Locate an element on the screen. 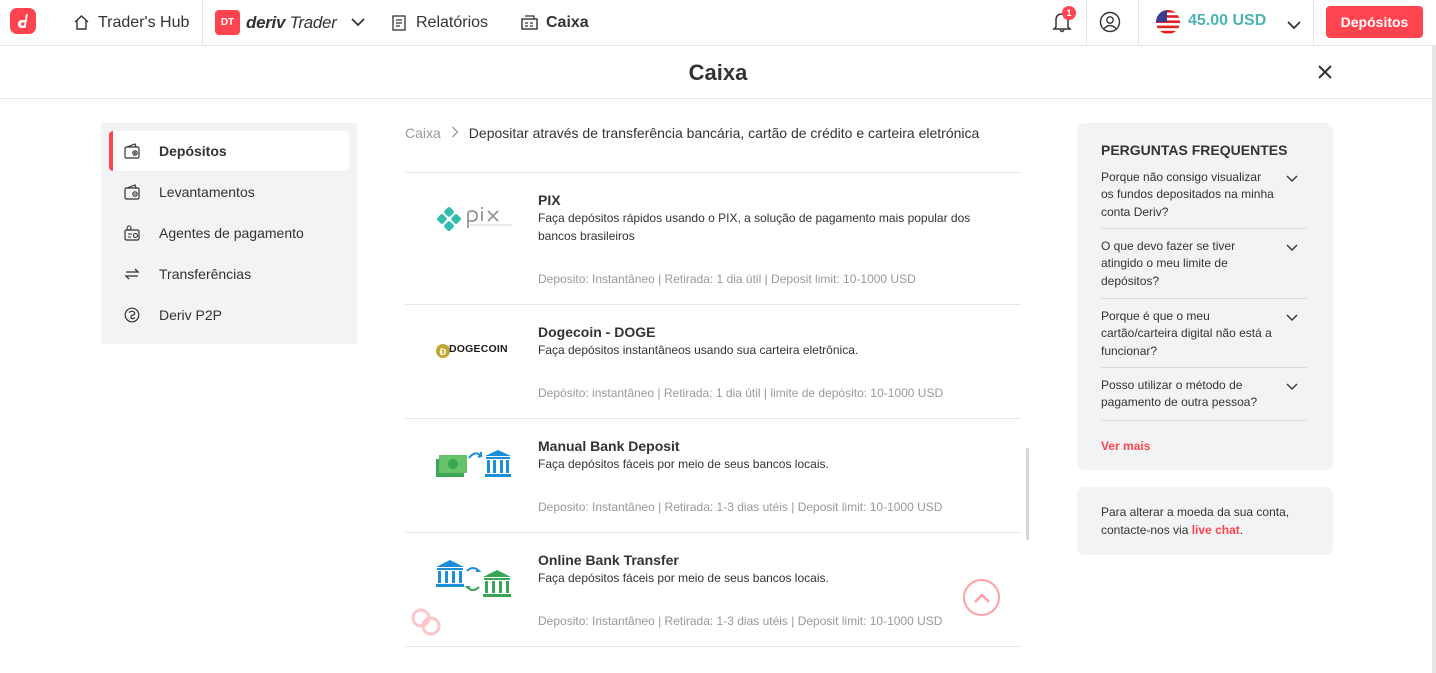 This screenshot has width=1436, height=673. dogecoin-logo: Ð DOGECOIN is located at coordinates (475, 351).